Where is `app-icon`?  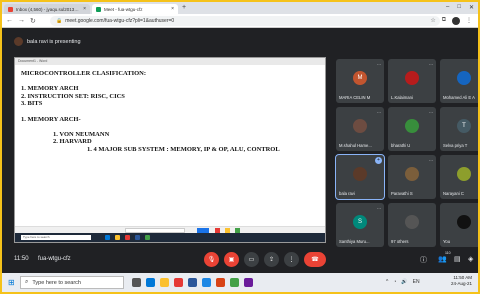
app-icon is located at coordinates (248, 282).